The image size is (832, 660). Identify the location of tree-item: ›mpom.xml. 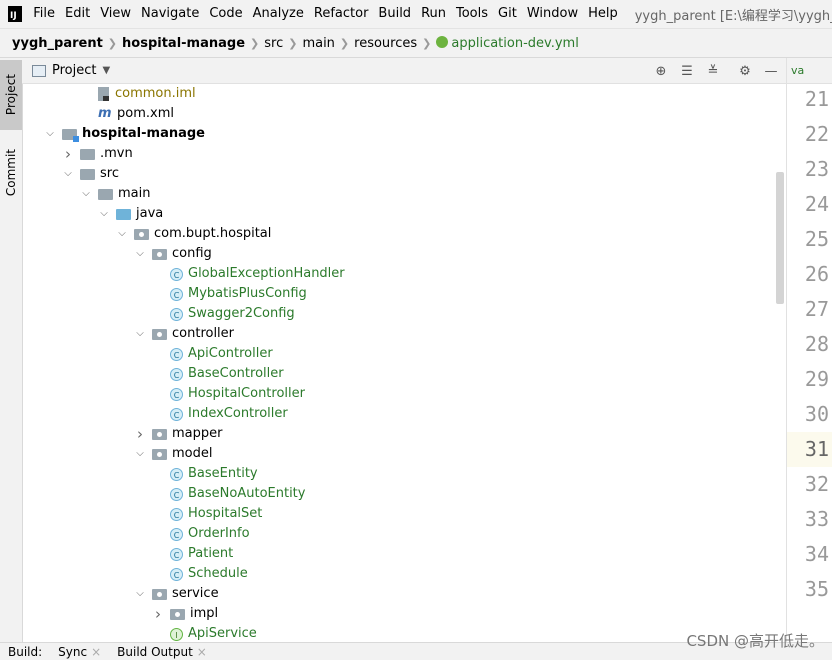
(127, 114).